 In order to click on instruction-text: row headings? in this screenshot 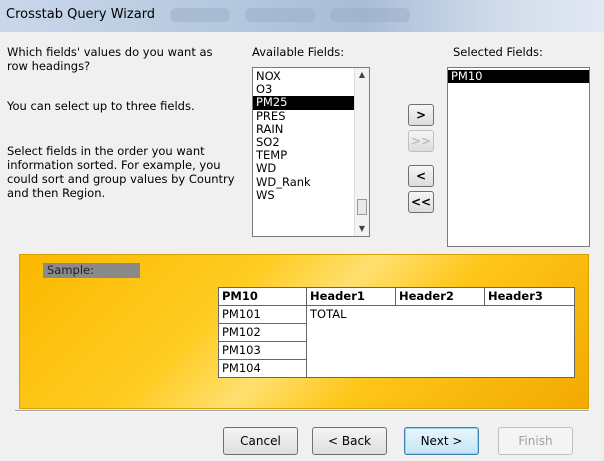, I will do `click(49, 66)`.